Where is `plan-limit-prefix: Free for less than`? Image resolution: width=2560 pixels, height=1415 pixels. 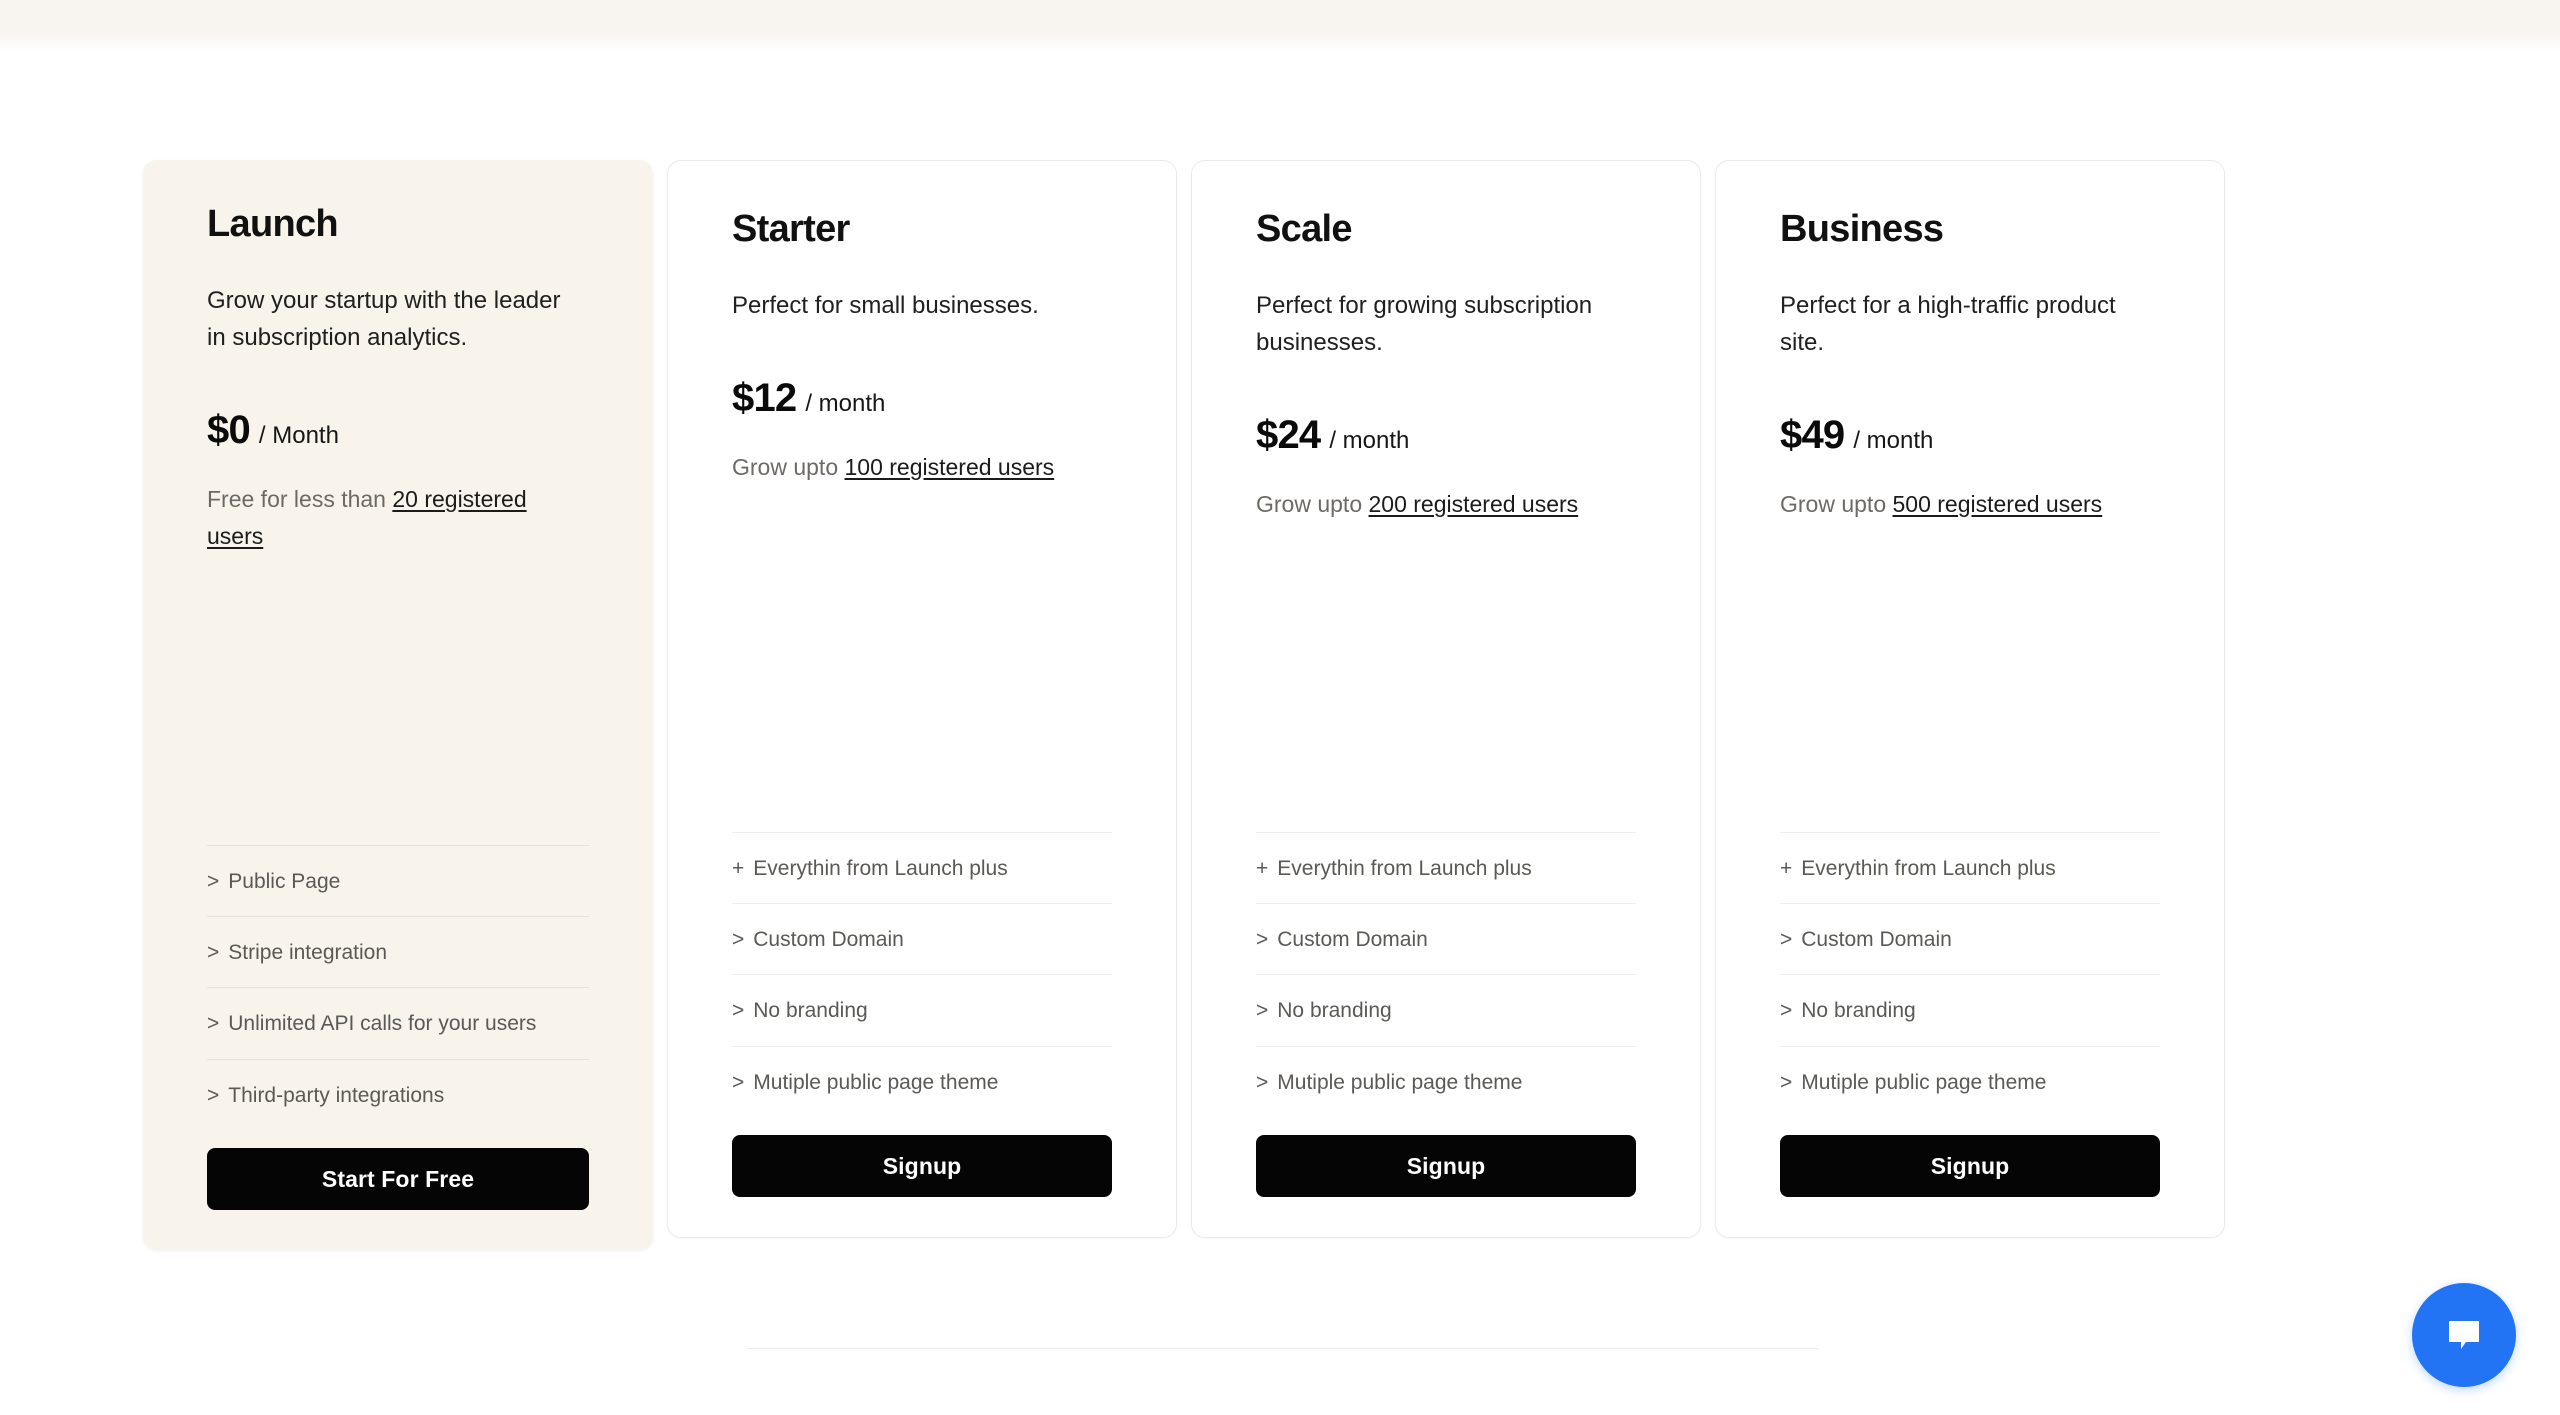 plan-limit-prefix: Free for less than is located at coordinates (300, 499).